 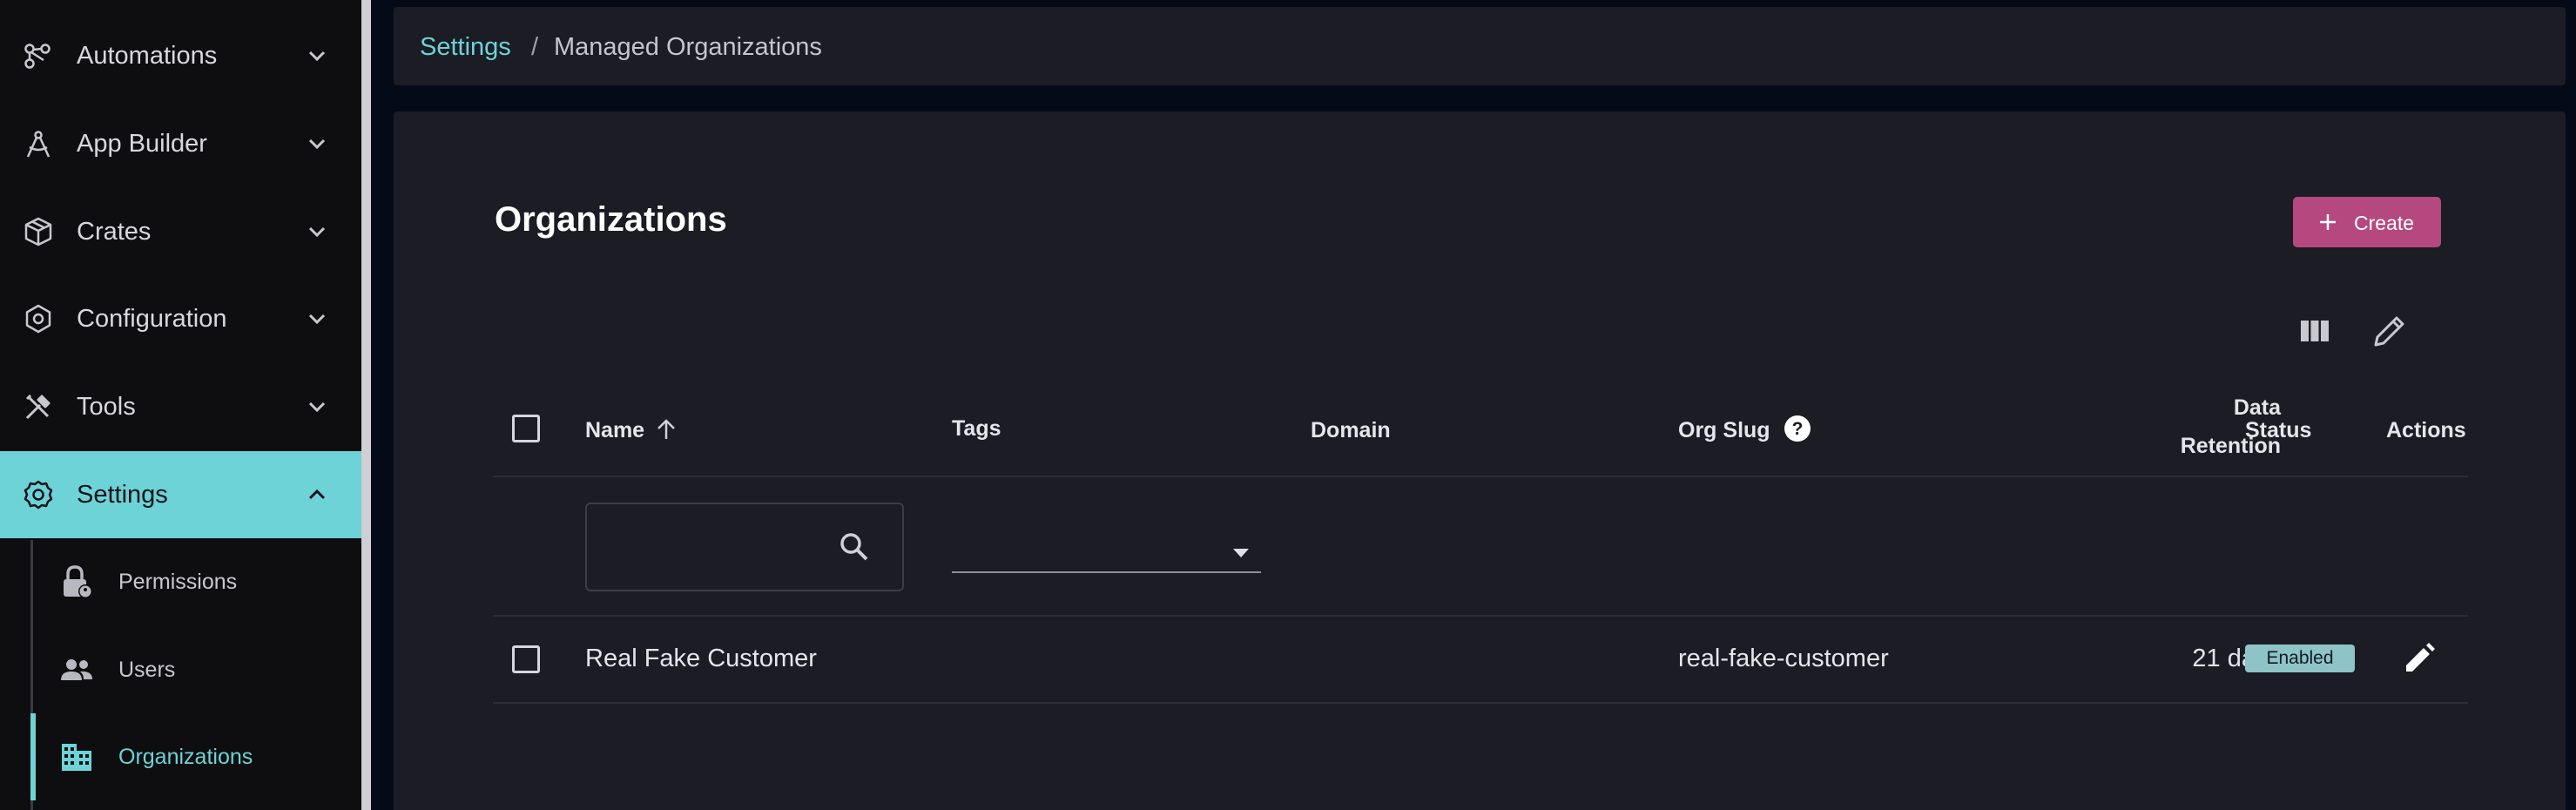 What do you see at coordinates (38, 231) in the screenshot?
I see `crates-icon` at bounding box center [38, 231].